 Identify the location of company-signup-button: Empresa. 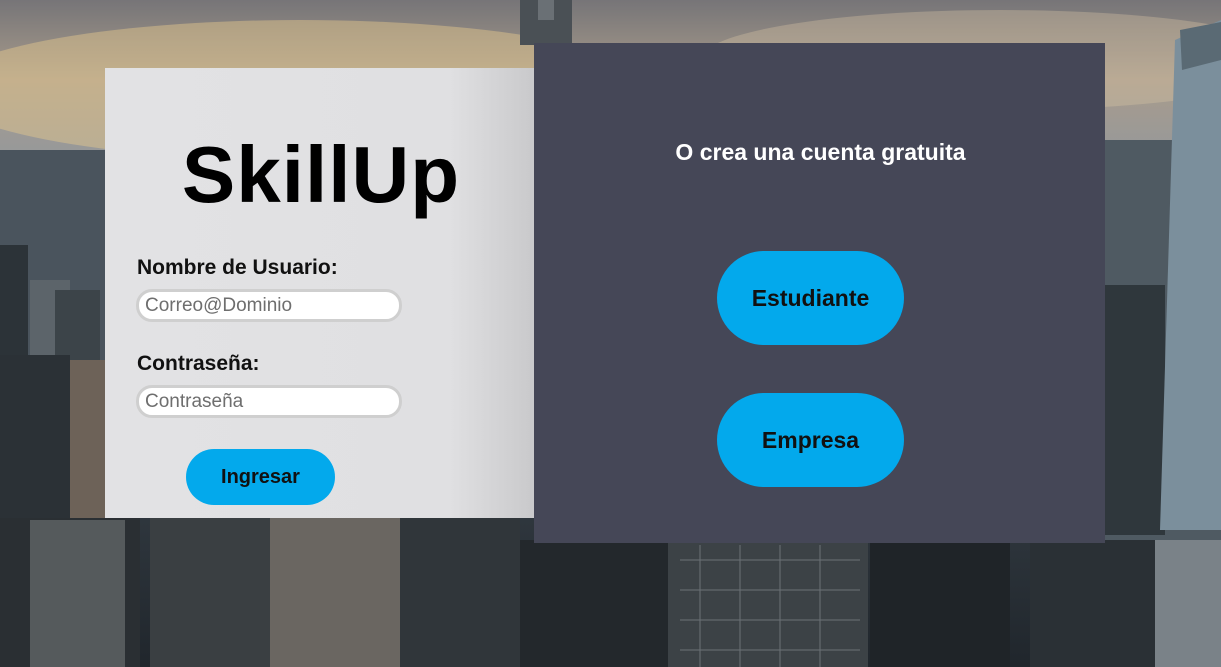
(810, 440).